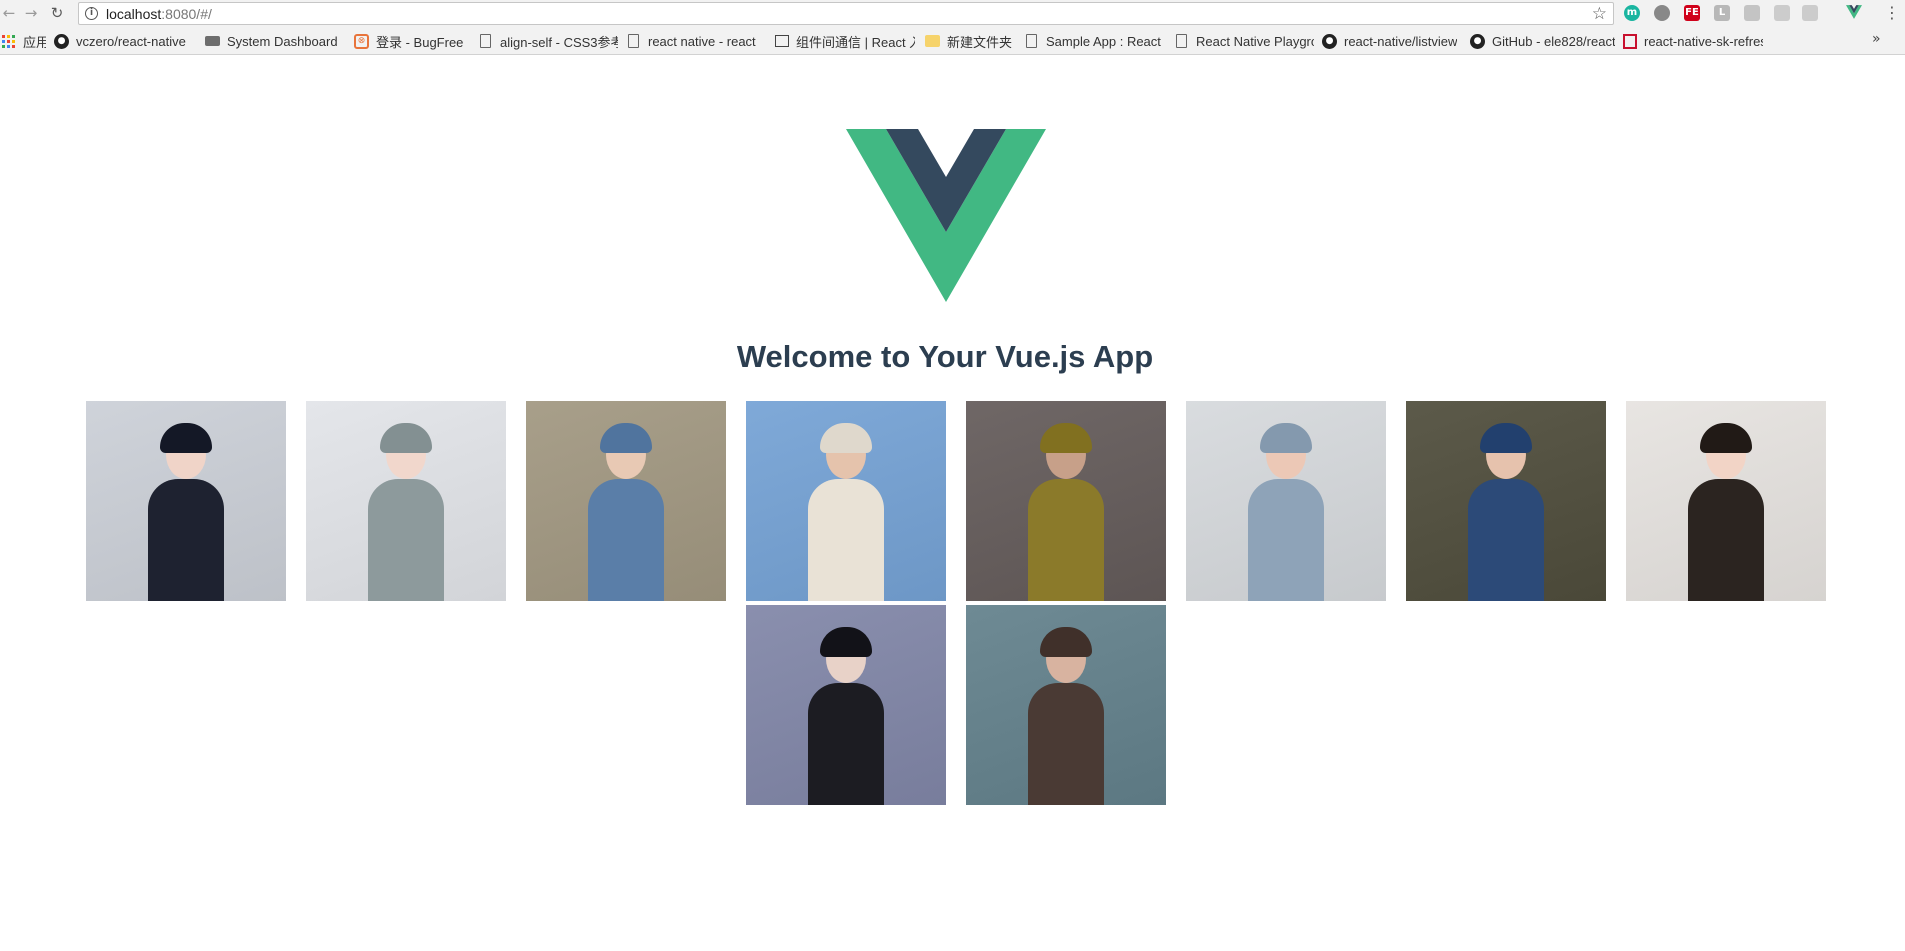 The height and width of the screenshot is (951, 1905). Describe the element at coordinates (1286, 501) in the screenshot. I see `photo-grey-tee-wall` at that location.